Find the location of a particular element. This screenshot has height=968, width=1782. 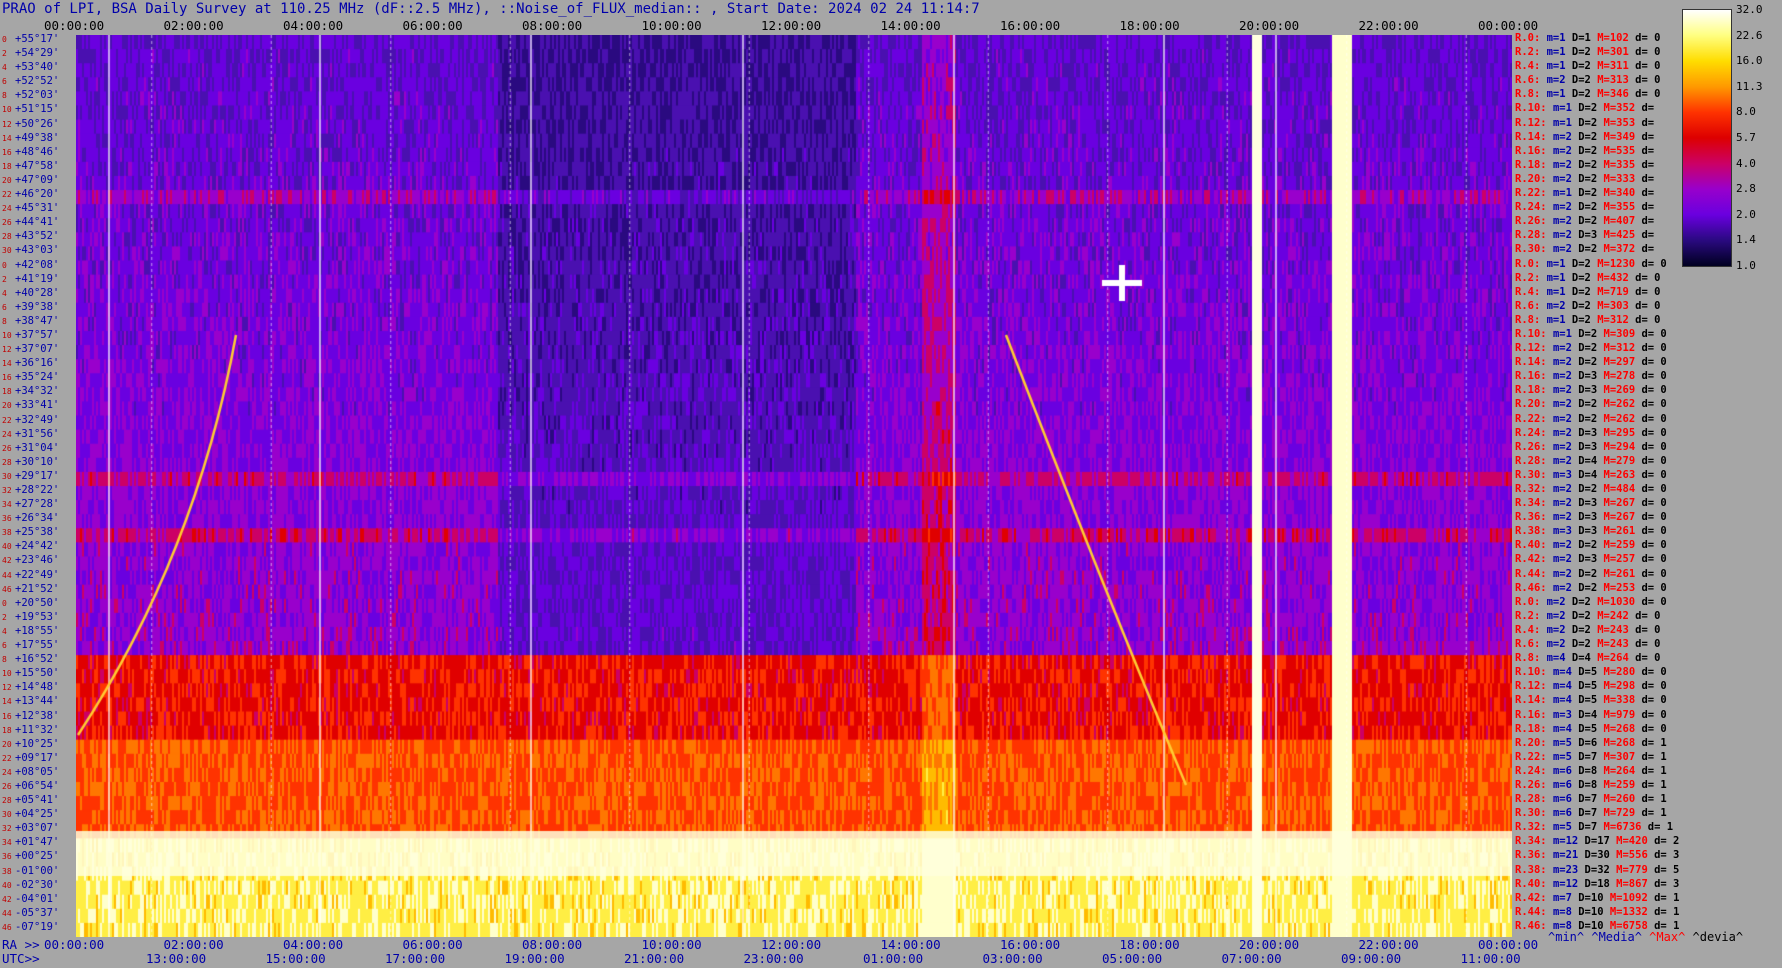

x-top-tick-label: 02:00:00 is located at coordinates (193, 25).